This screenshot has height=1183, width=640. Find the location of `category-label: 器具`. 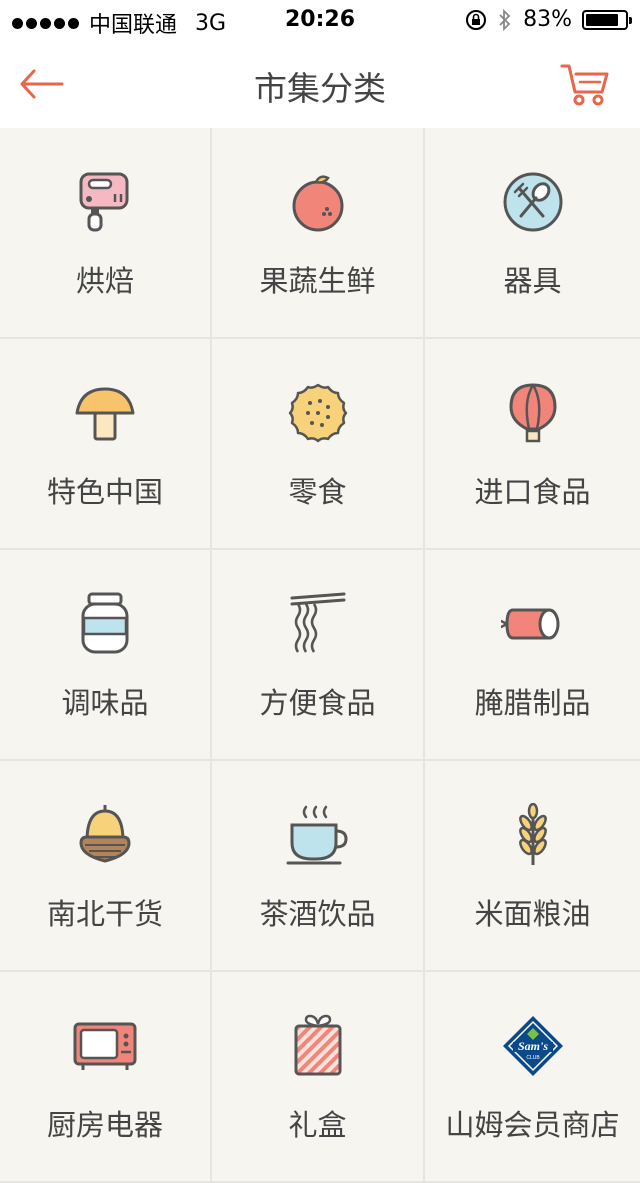

category-label: 器具 is located at coordinates (532, 281).